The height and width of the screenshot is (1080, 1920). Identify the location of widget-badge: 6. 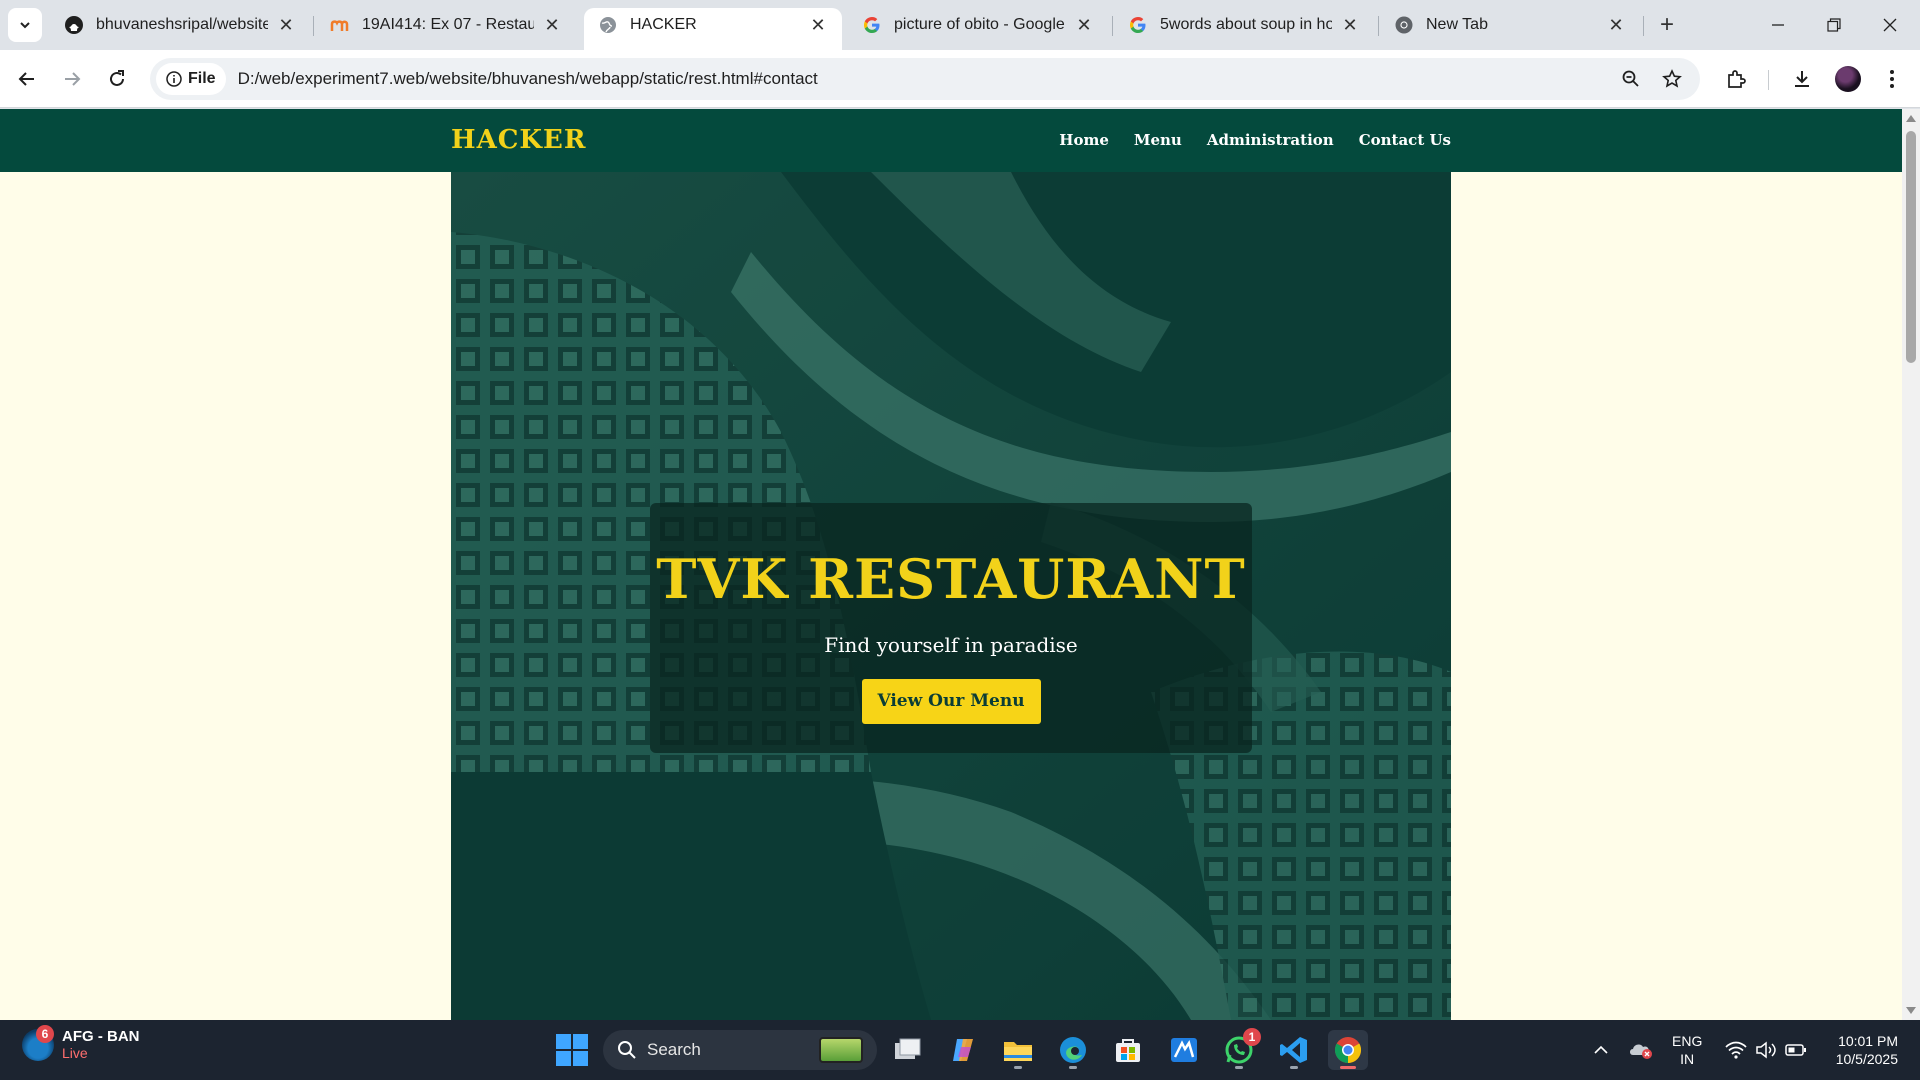
(45, 1033).